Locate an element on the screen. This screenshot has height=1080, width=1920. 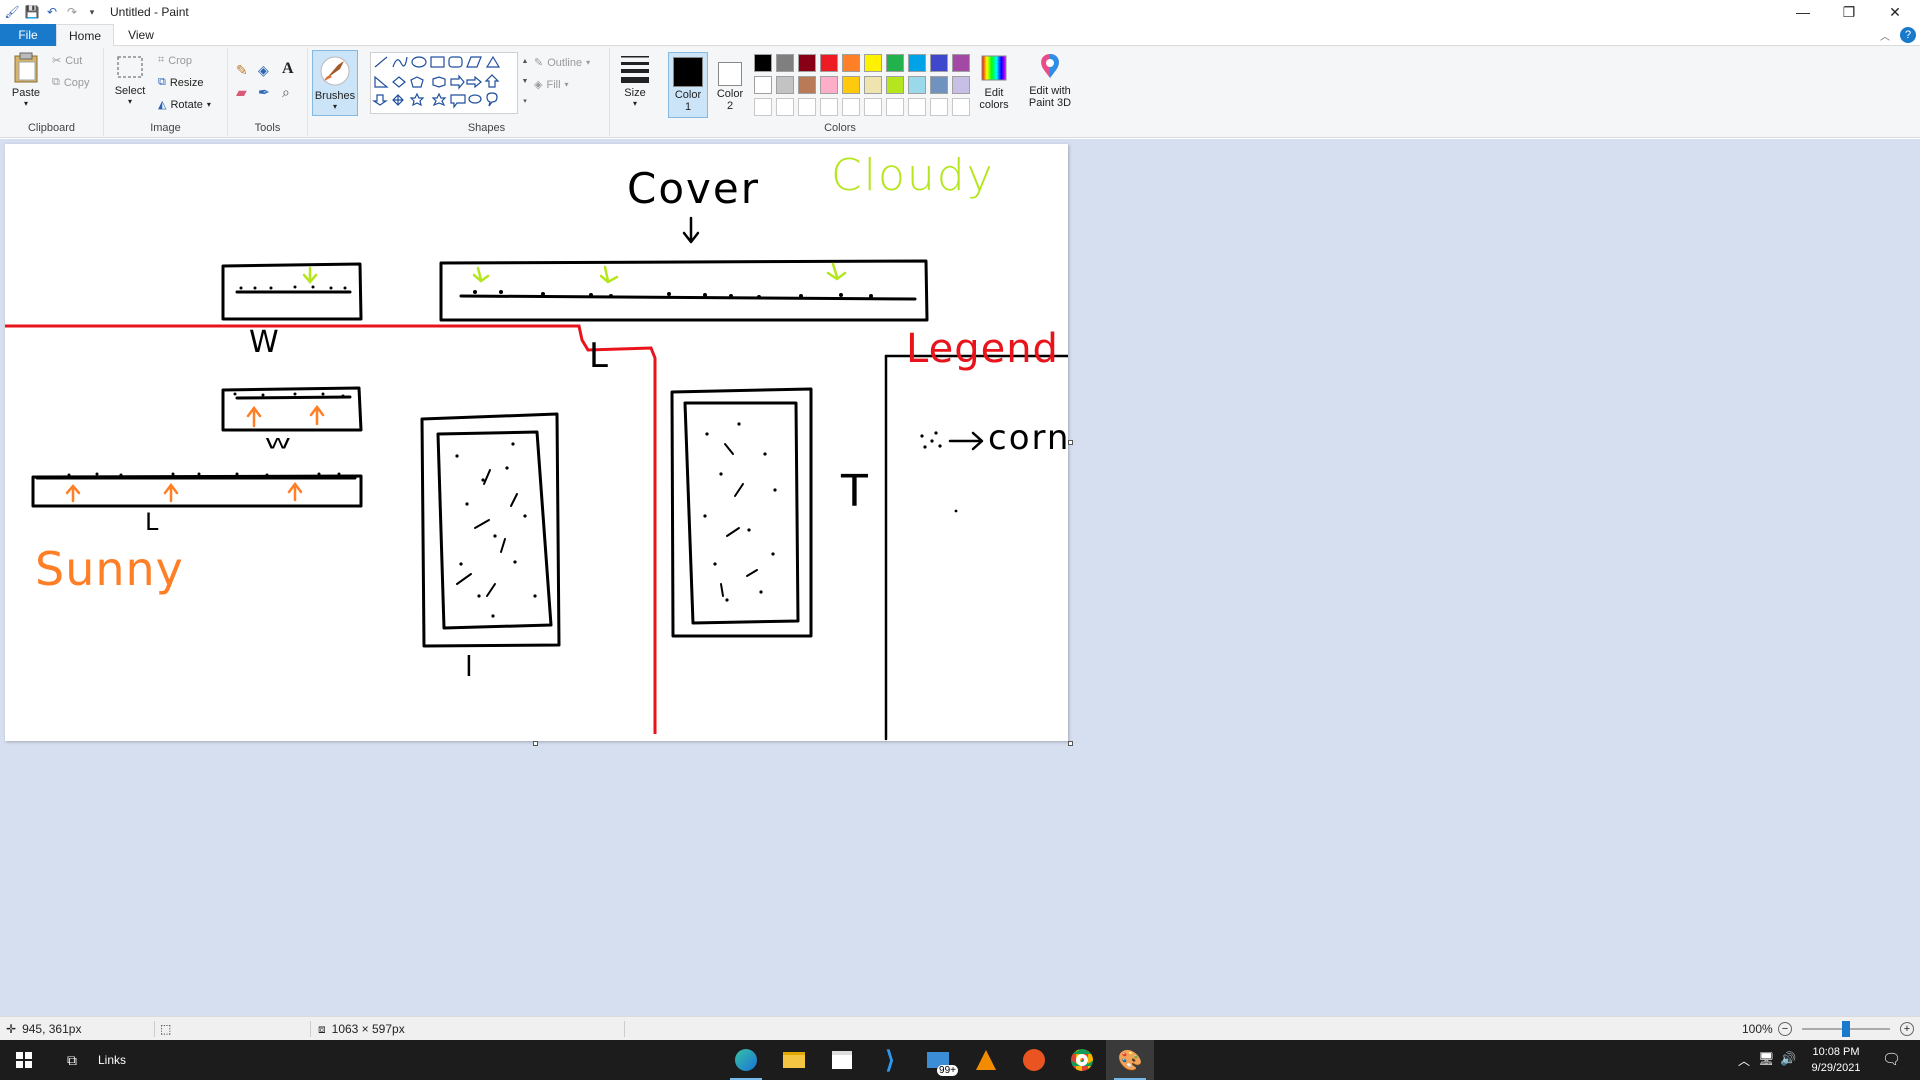
zoom-slider-track is located at coordinates (1846, 1029).